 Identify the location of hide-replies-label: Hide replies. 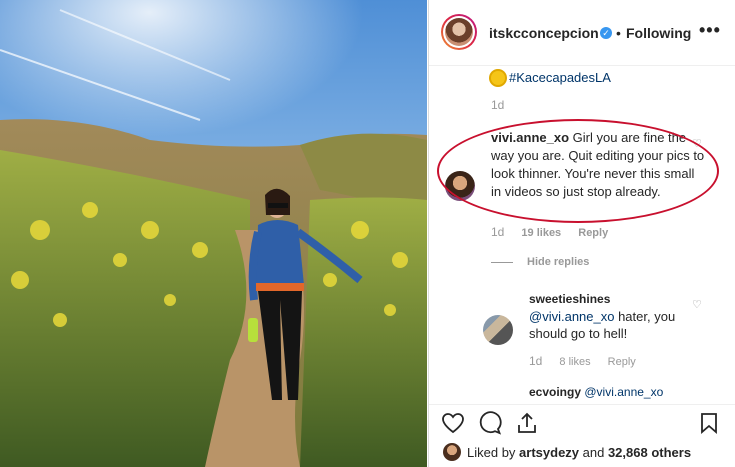
(558, 262).